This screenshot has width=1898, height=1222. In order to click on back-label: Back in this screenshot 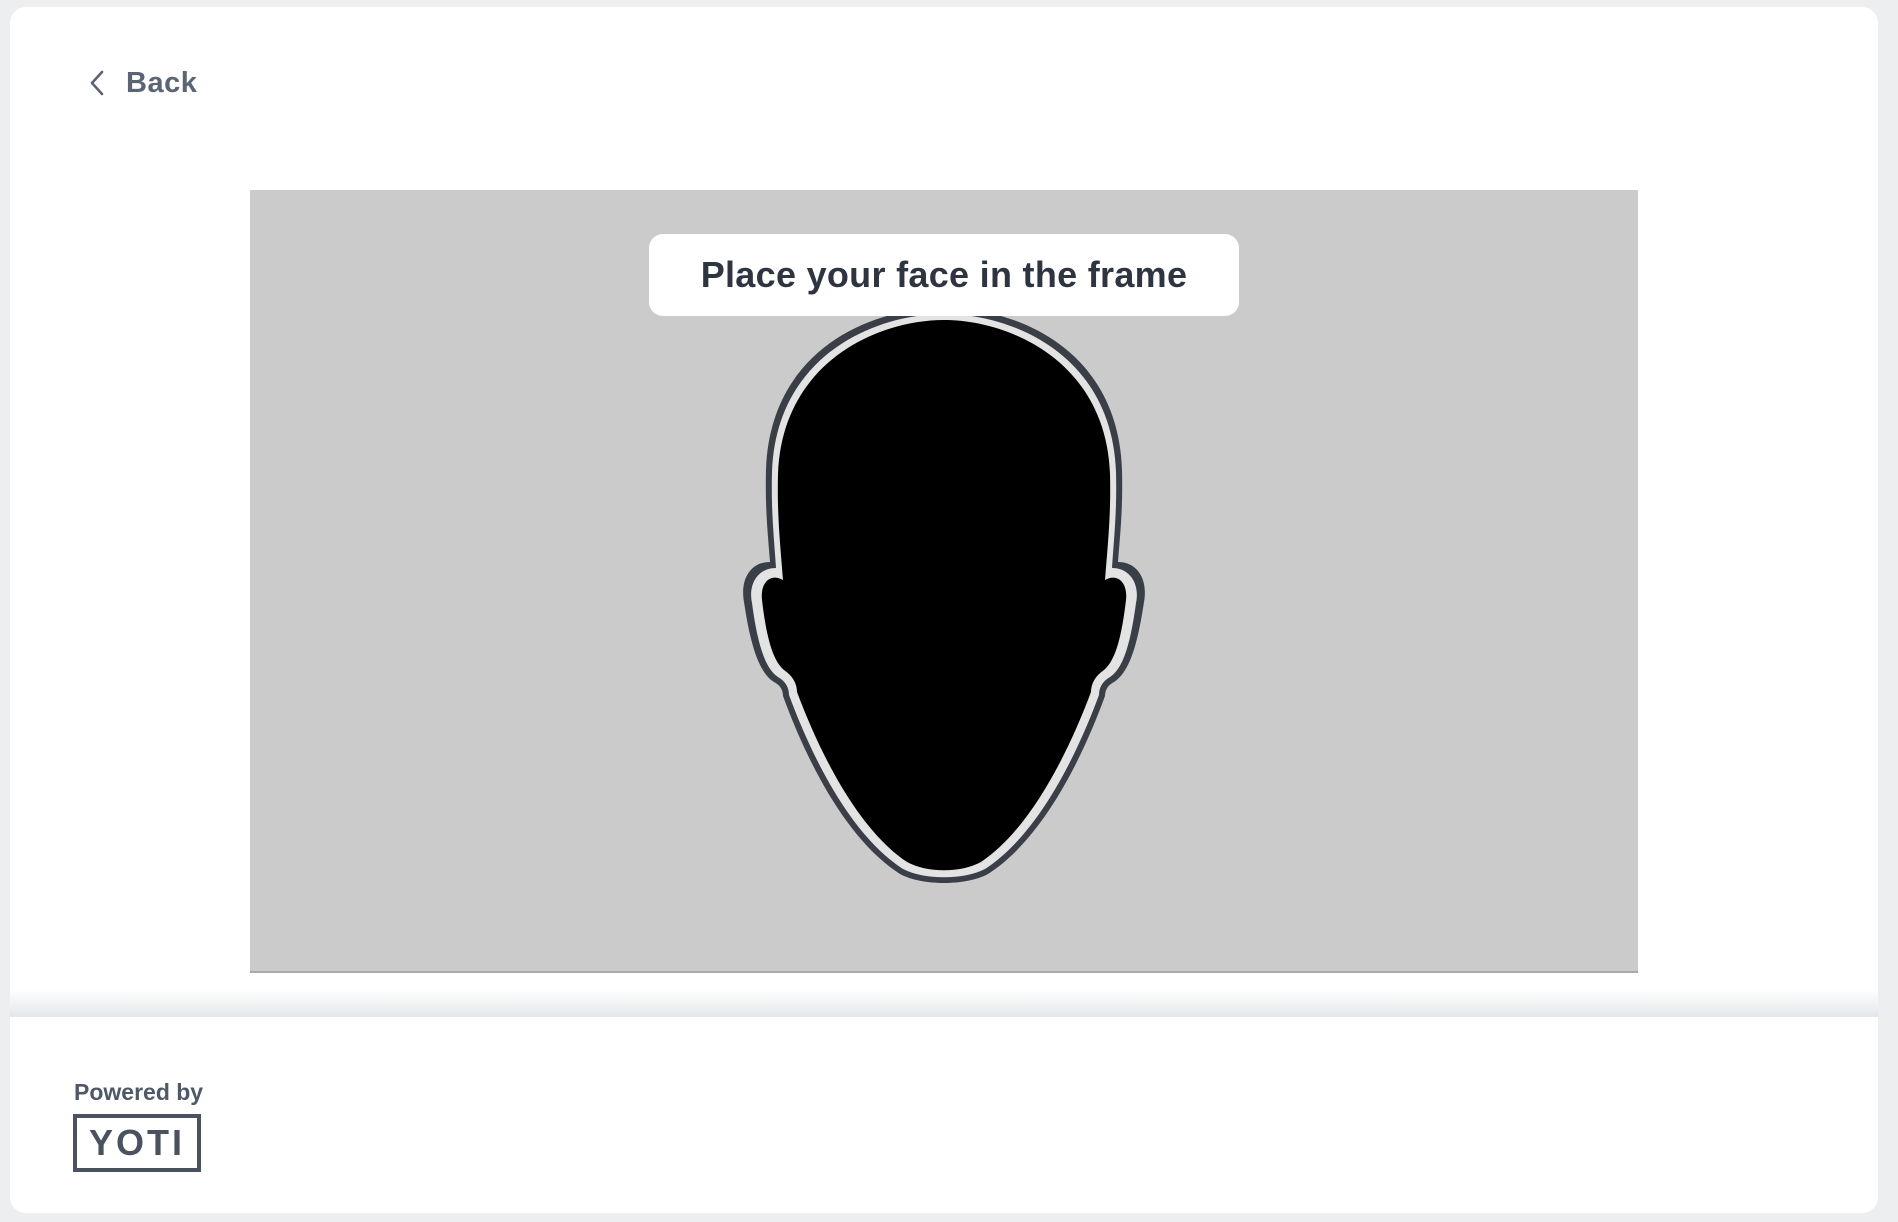, I will do `click(162, 82)`.